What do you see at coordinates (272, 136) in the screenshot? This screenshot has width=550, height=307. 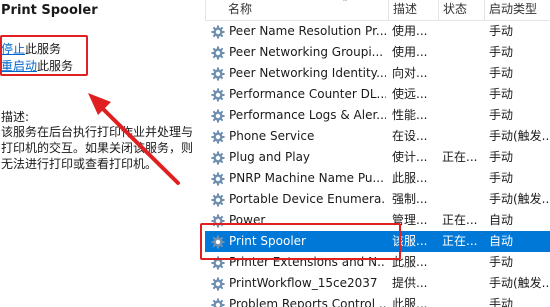 I see `service-name: Phone Service` at bounding box center [272, 136].